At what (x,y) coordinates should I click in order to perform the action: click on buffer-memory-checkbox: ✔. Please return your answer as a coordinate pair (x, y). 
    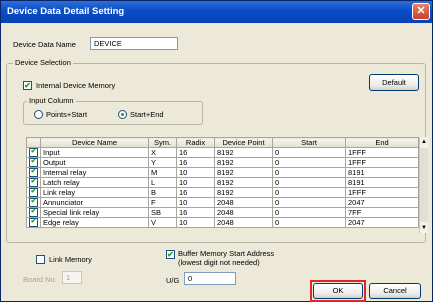
    Looking at the image, I should click on (170, 254).